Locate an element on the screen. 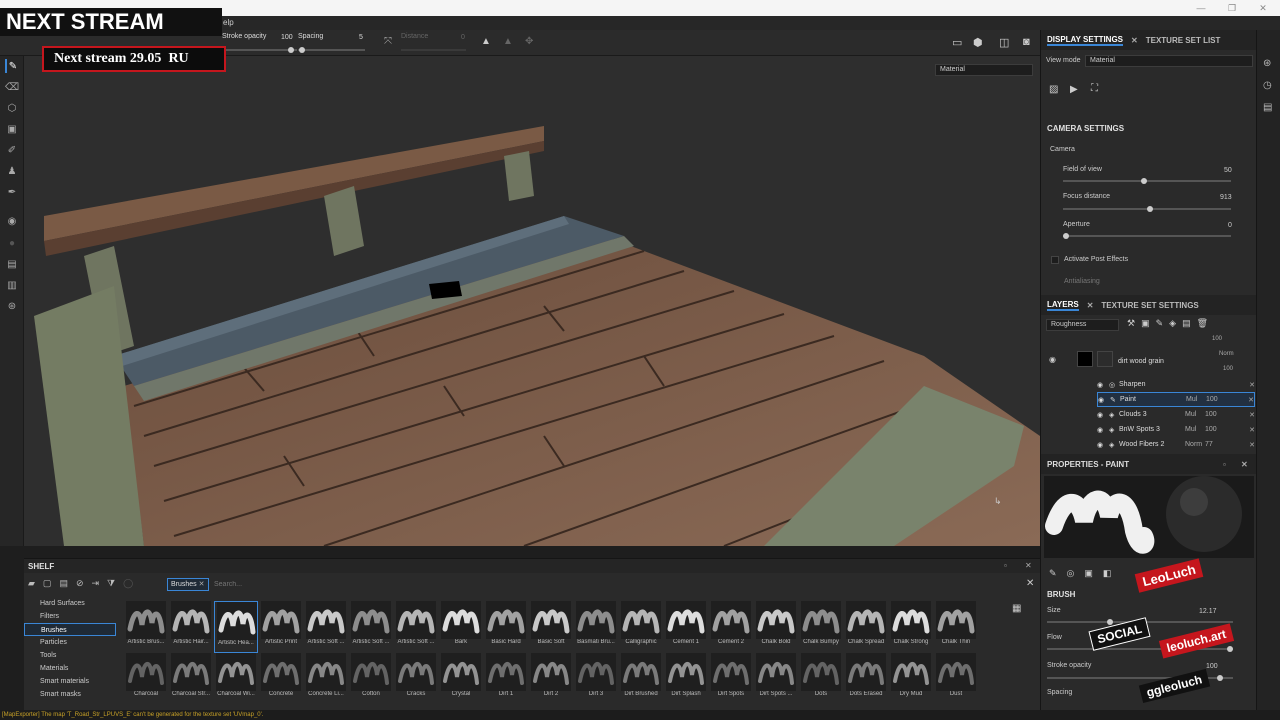  brush-item: Concrete is located at coordinates (281, 679).